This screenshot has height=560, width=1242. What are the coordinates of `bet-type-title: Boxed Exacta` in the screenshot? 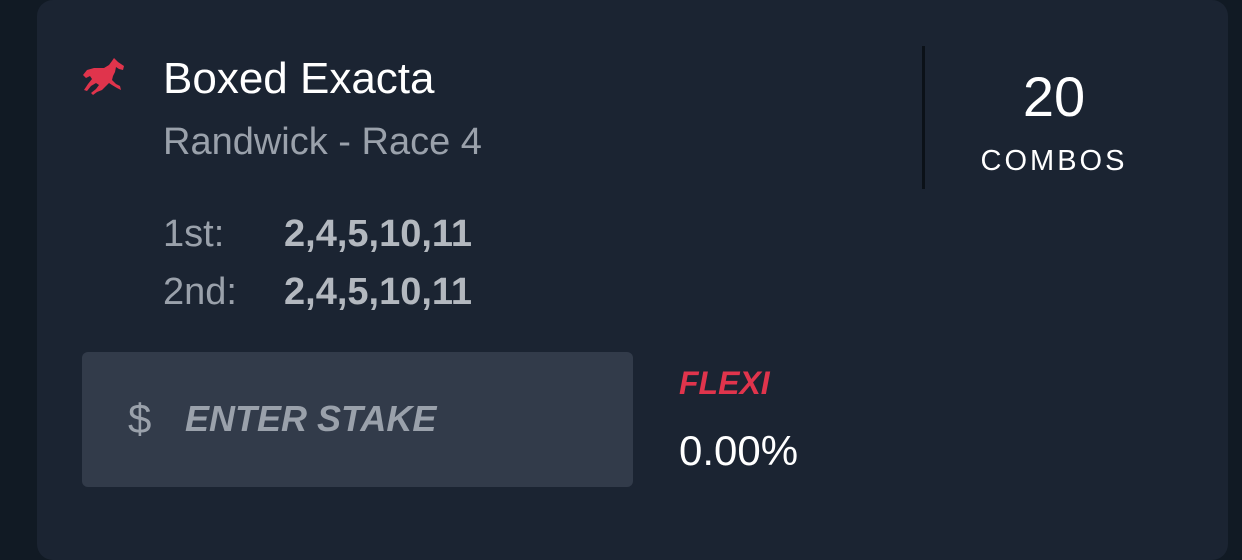 It's located at (299, 78).